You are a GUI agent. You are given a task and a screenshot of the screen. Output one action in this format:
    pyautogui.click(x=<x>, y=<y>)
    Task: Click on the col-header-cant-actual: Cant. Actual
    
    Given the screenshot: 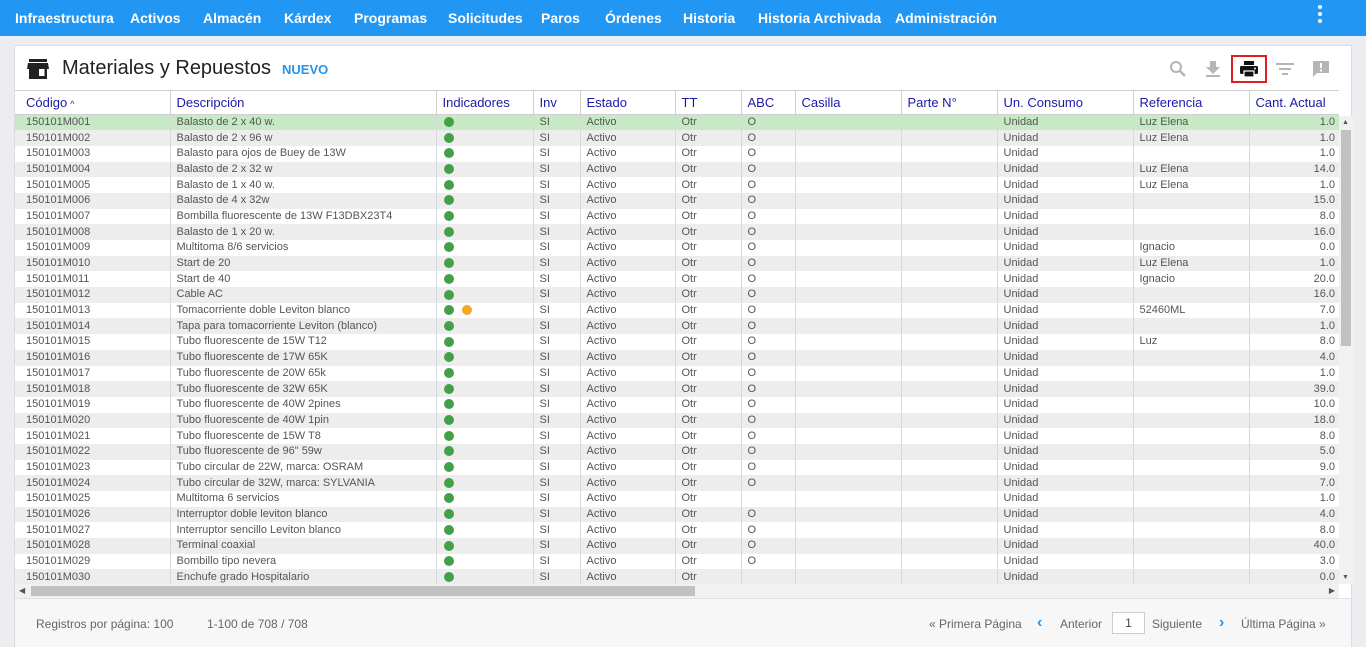 What is the action you would take?
    pyautogui.click(x=1294, y=102)
    